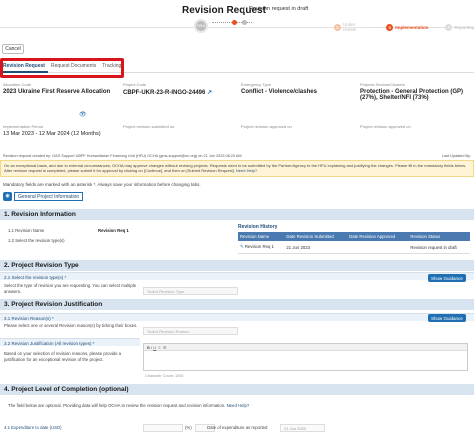  Describe the element at coordinates (237, 317) in the screenshot. I see `revision-reason-subhead: 3.1 Revision Reason(s) *` at that location.